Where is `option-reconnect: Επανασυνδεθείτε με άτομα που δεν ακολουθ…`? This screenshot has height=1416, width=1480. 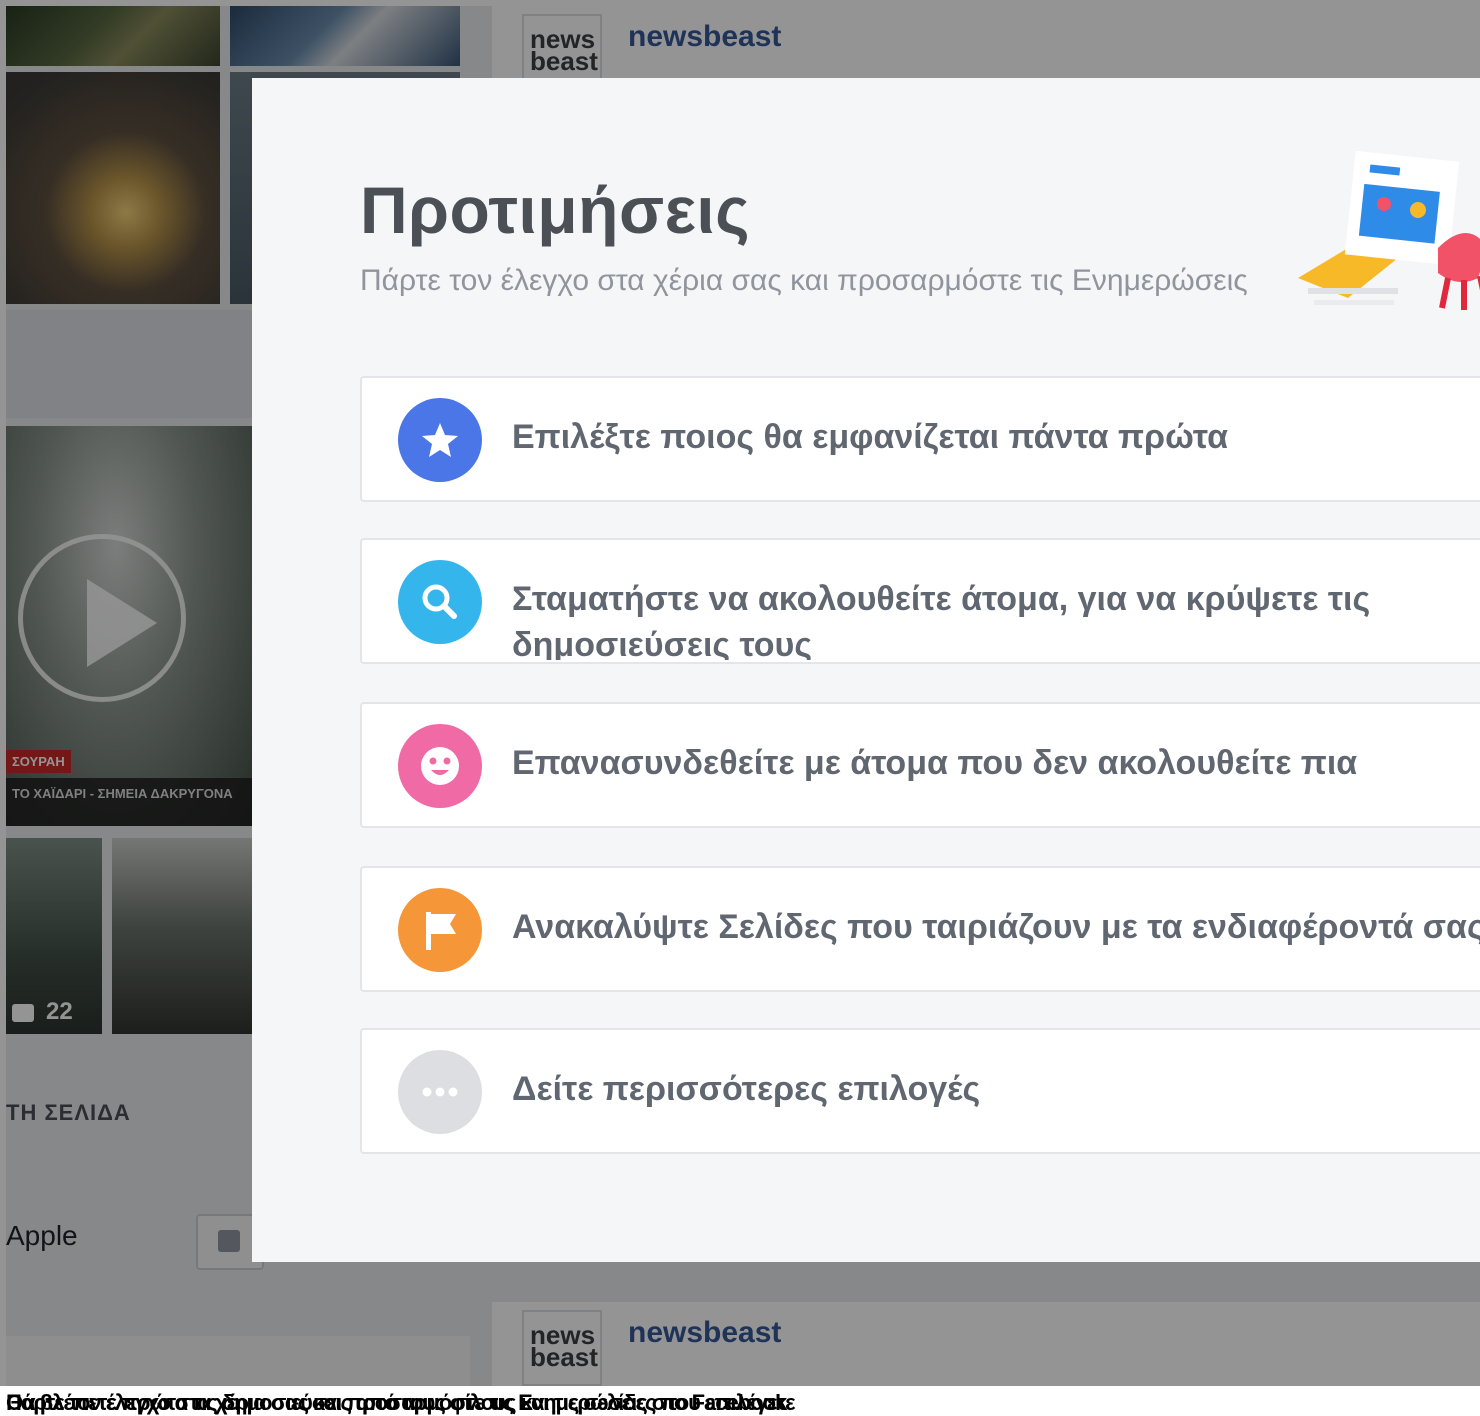
option-reconnect: Επανασυνδεθείτε με άτομα που δεν ακολουθ… is located at coordinates (920, 765).